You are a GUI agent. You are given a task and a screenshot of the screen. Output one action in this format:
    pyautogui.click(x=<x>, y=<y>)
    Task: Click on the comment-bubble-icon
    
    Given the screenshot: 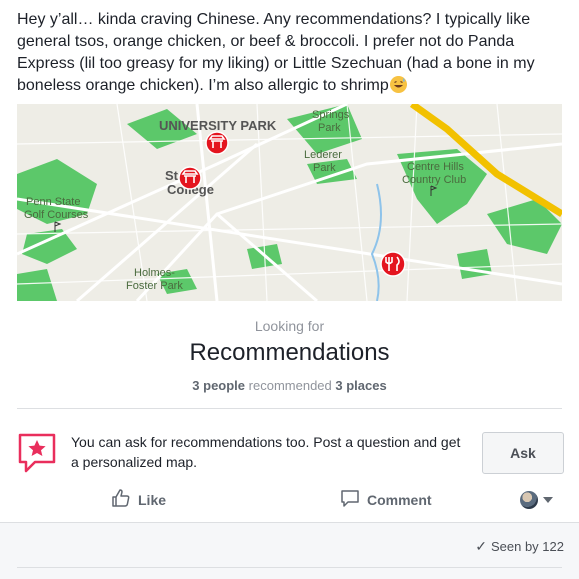 What is the action you would take?
    pyautogui.click(x=350, y=500)
    